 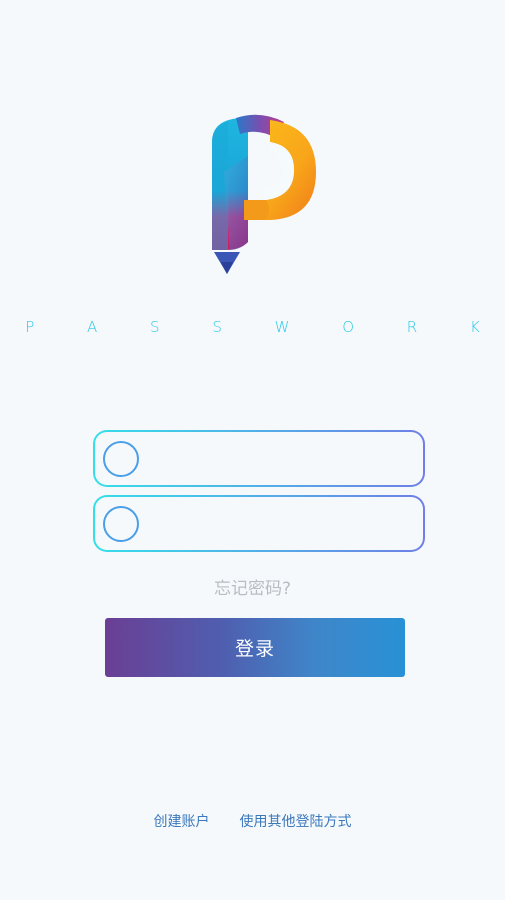 What do you see at coordinates (281, 458) in the screenshot?
I see `username-input` at bounding box center [281, 458].